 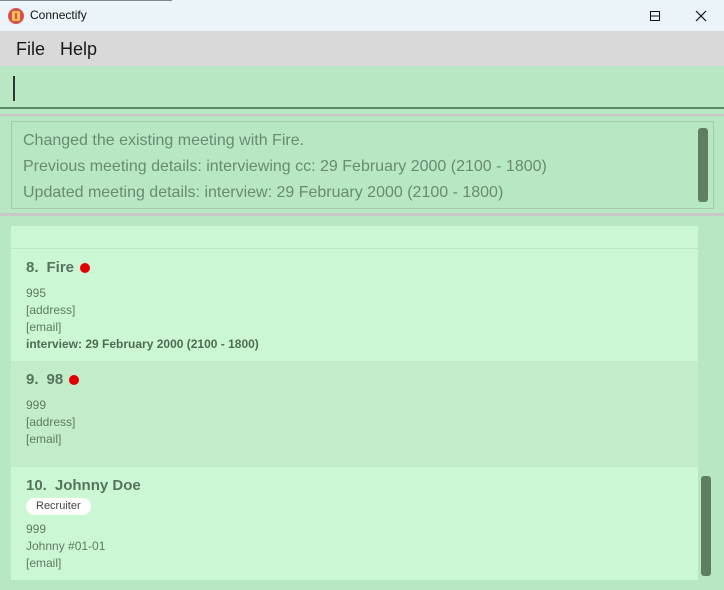 I want to click on menu-bar: File Help, so click(x=362, y=48).